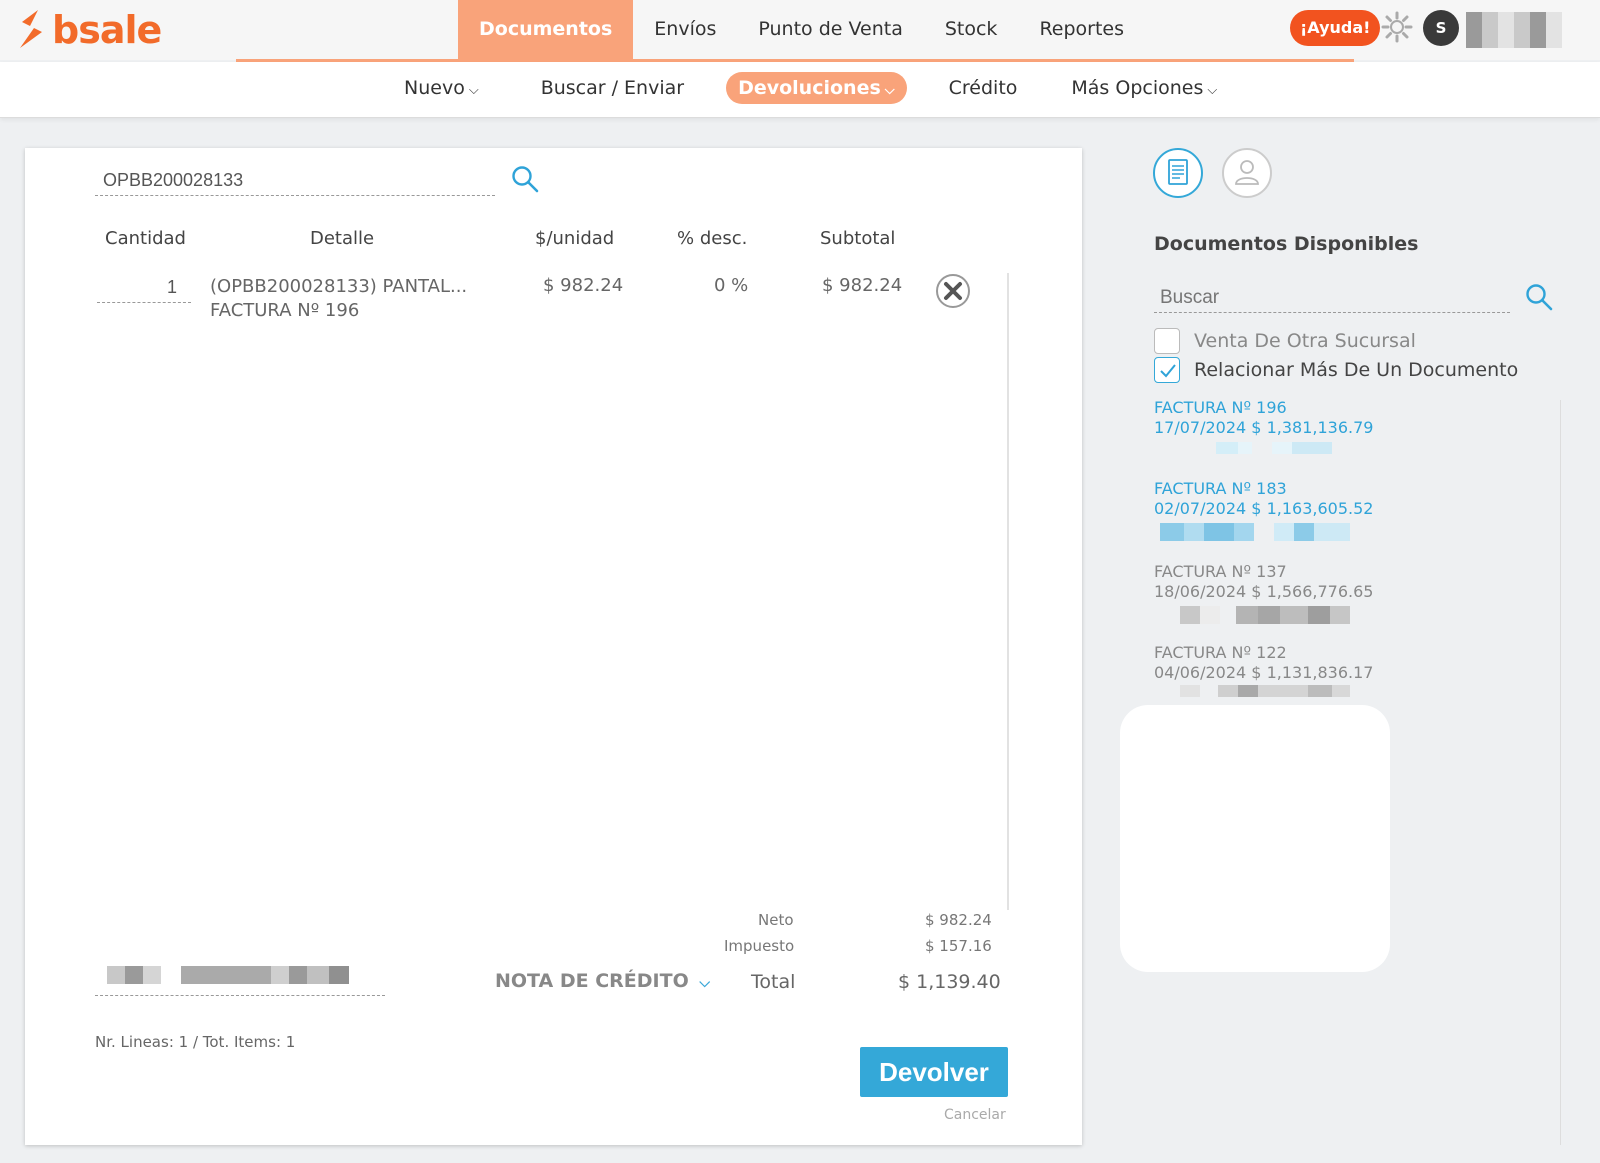 The image size is (1600, 1163). I want to click on col-subtotal: Subtotal, so click(858, 238).